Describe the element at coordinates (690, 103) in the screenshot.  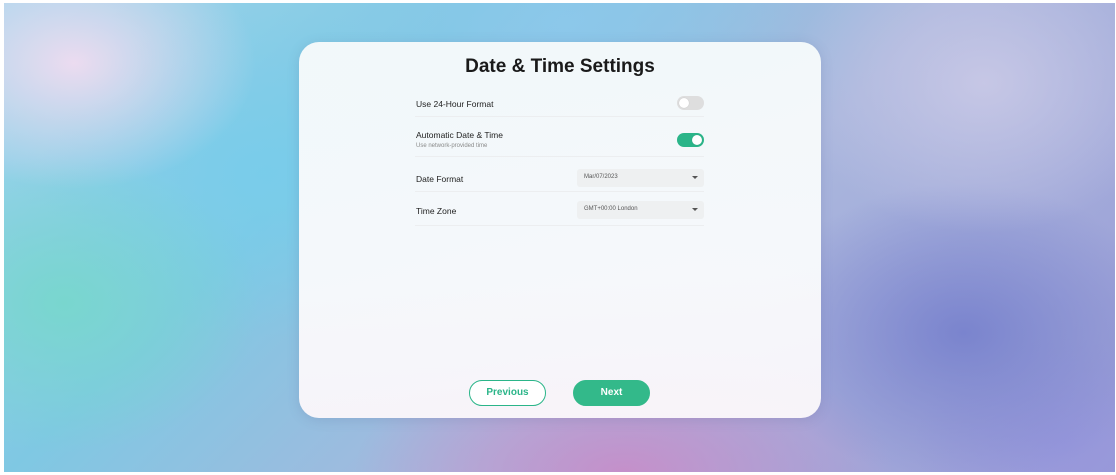
I see `toggle-24-hour` at that location.